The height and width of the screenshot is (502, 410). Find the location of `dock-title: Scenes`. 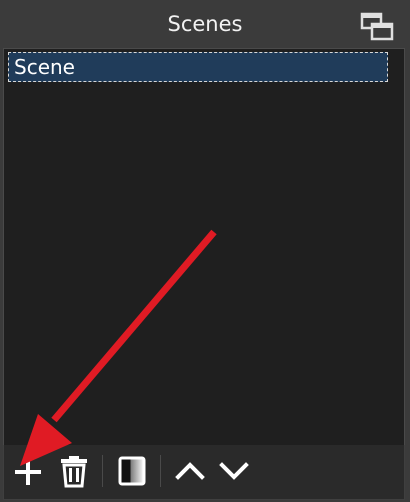

dock-title: Scenes is located at coordinates (205, 24).